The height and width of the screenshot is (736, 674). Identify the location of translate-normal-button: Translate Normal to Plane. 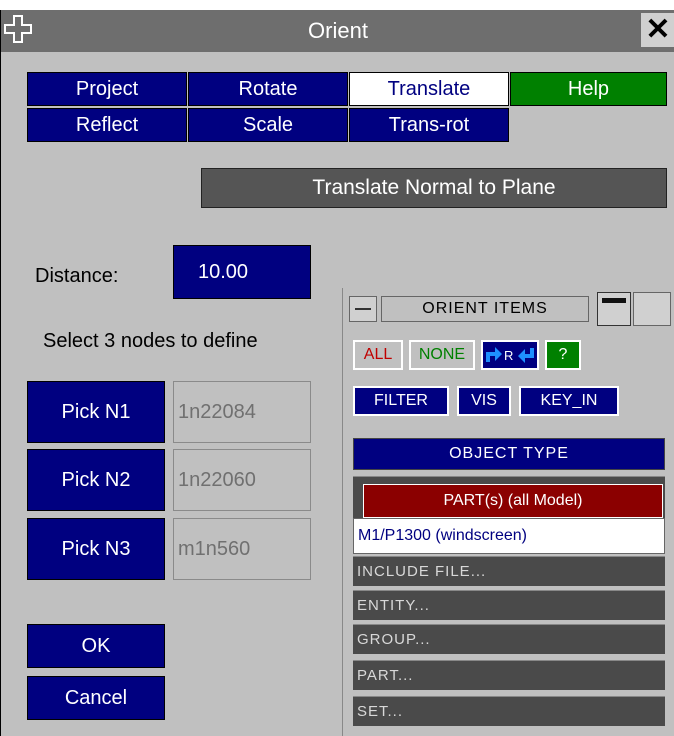
(434, 188).